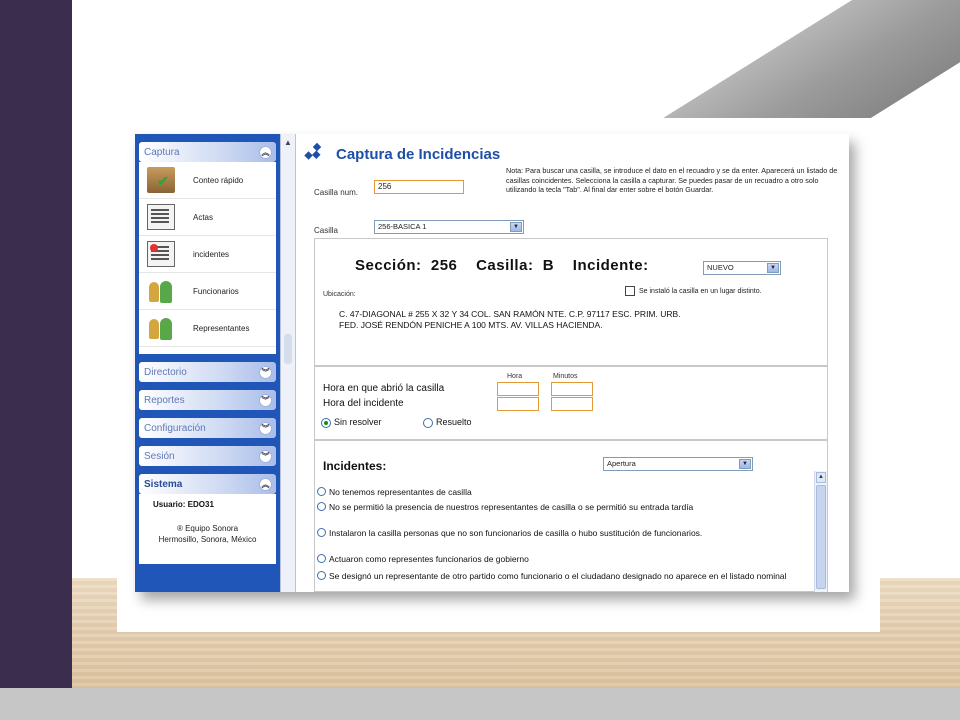 This screenshot has width=960, height=720. Describe the element at coordinates (610, 265) in the screenshot. I see `incidente-label: Incidente:` at that location.